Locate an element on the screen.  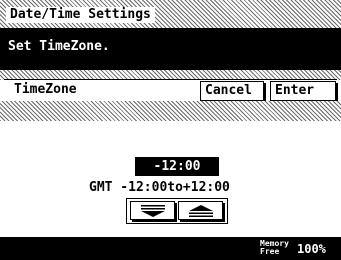
cancel-button: Cancel is located at coordinates (232, 91).